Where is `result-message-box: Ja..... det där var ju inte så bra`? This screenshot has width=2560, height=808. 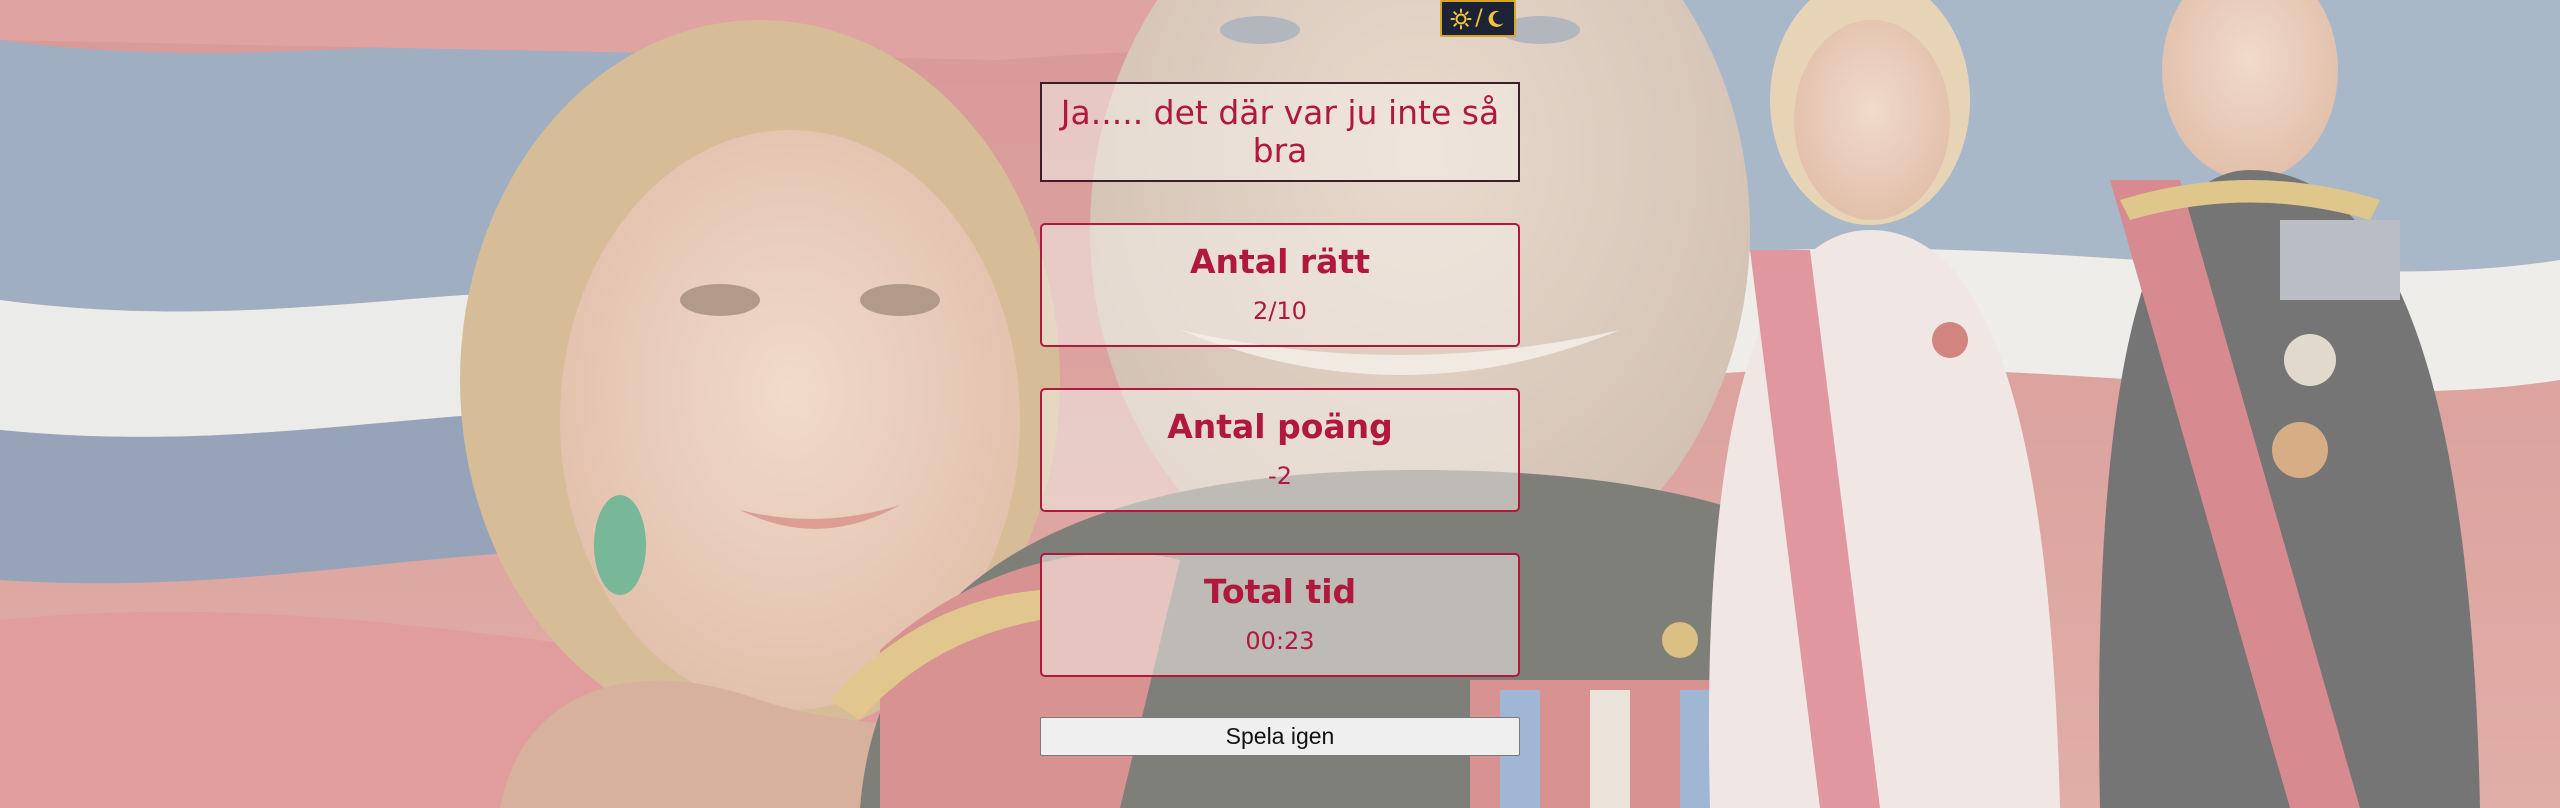 result-message-box: Ja..... det där var ju inte så bra is located at coordinates (1280, 132).